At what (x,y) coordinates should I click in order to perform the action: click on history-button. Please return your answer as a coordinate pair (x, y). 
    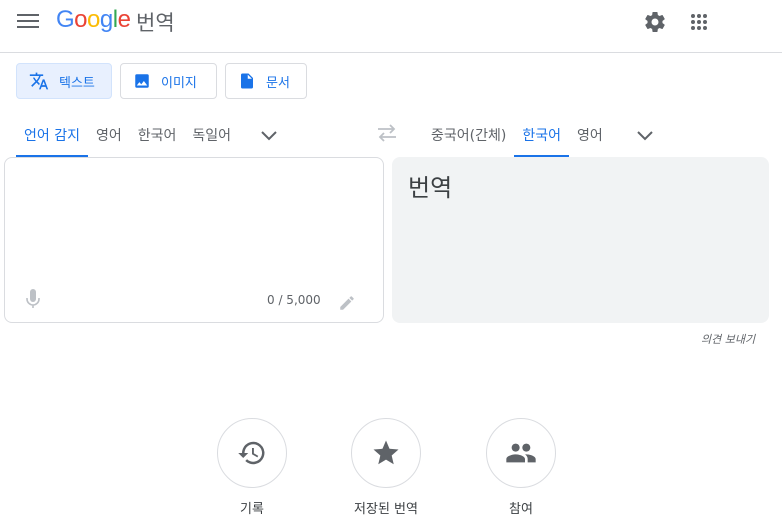
    Looking at the image, I should click on (252, 453).